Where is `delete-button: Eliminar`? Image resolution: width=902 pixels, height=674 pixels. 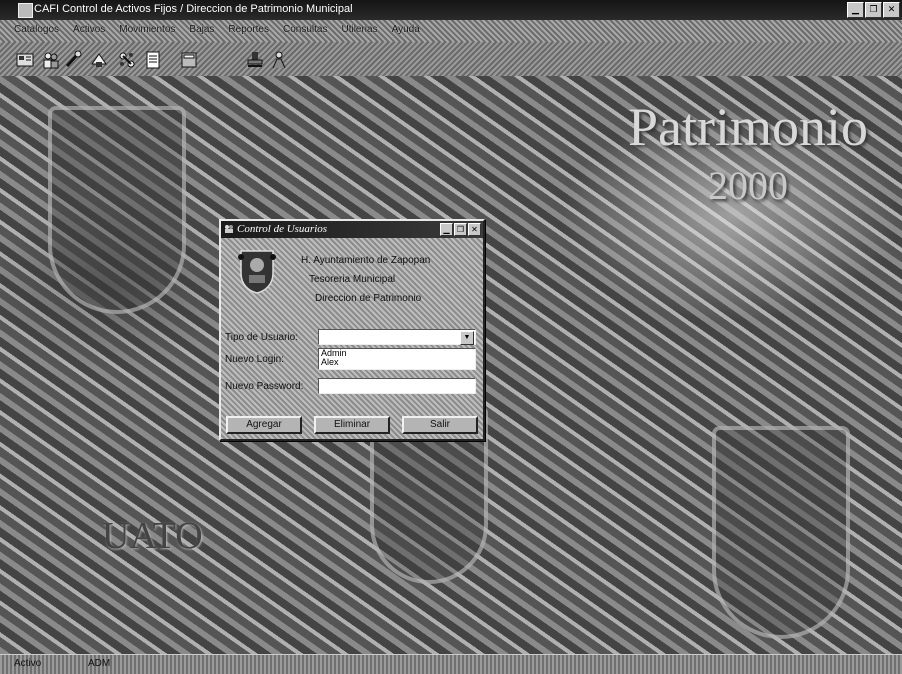
delete-button: Eliminar is located at coordinates (352, 425).